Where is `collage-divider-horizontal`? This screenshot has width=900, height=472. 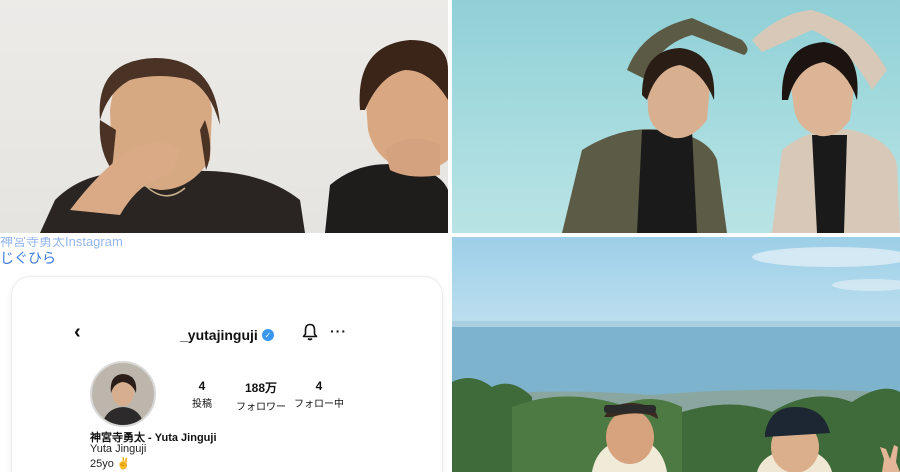
collage-divider-horizontal is located at coordinates (450, 235).